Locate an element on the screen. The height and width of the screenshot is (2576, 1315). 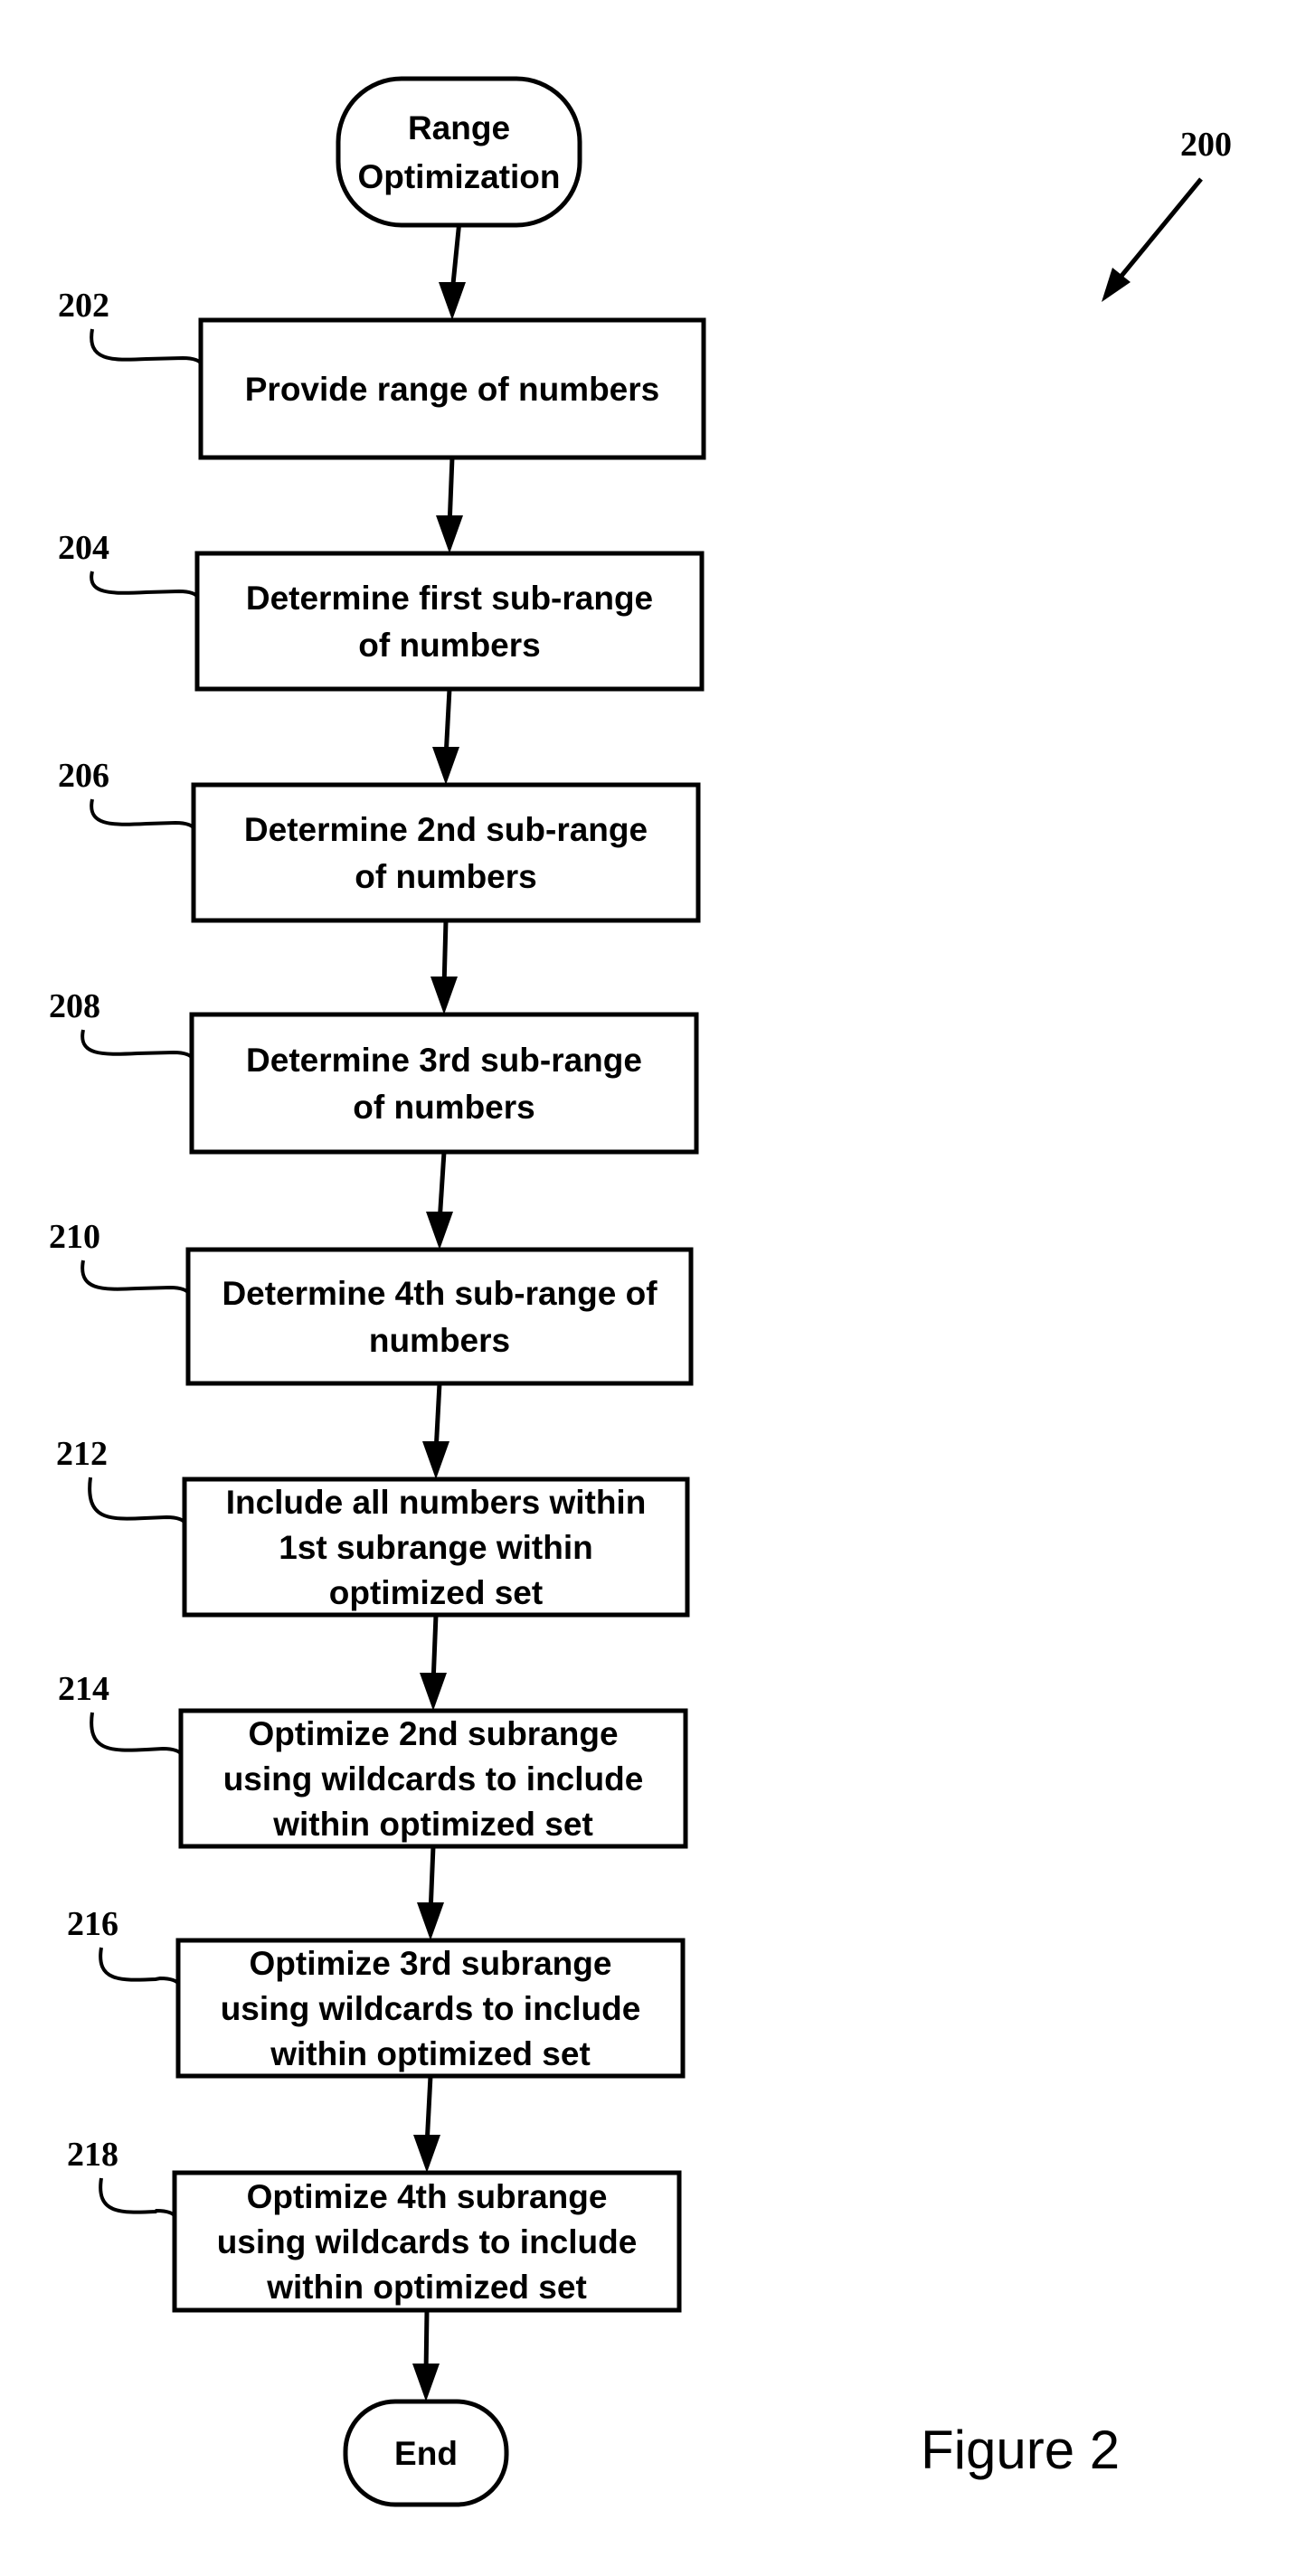
process-box-label: Optimize 4th subrange is located at coordinates (428, 2196).